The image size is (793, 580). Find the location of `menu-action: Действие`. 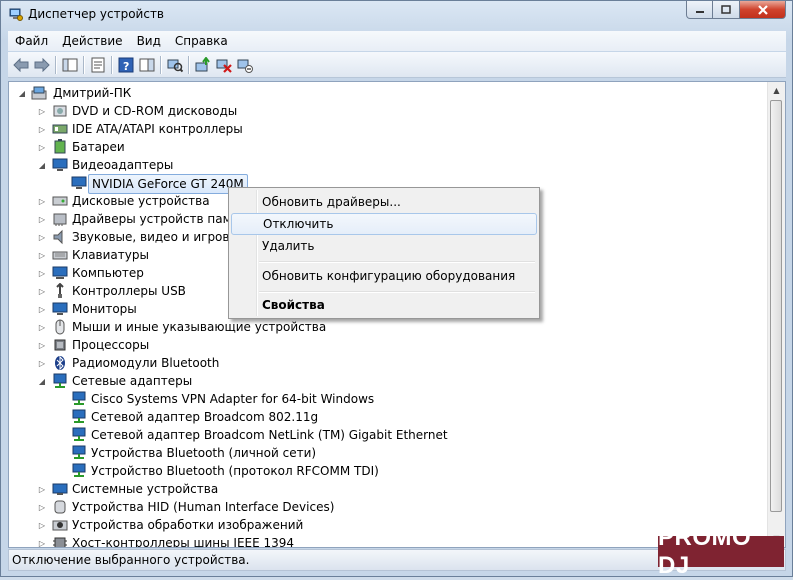

menu-action: Действие is located at coordinates (92, 41).